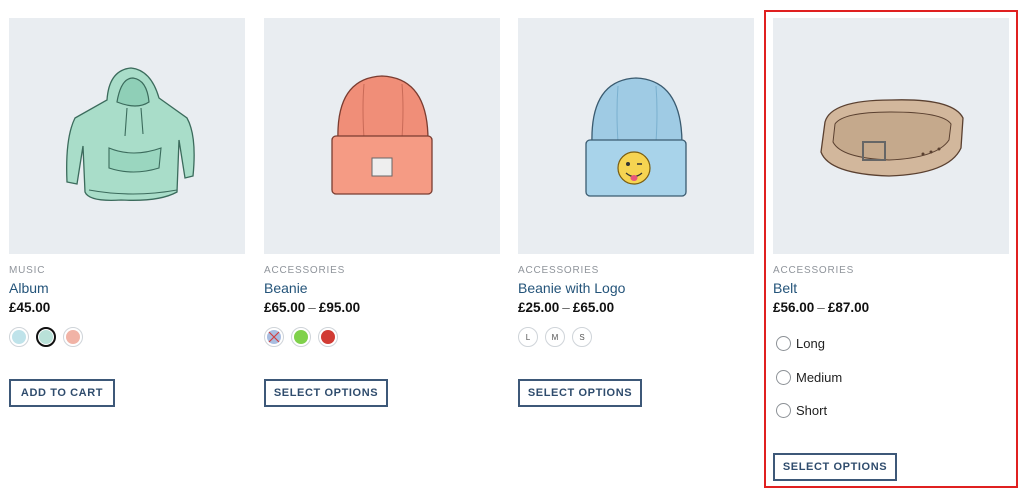  Describe the element at coordinates (73, 337) in the screenshot. I see `tshirt-pink-icon` at that location.